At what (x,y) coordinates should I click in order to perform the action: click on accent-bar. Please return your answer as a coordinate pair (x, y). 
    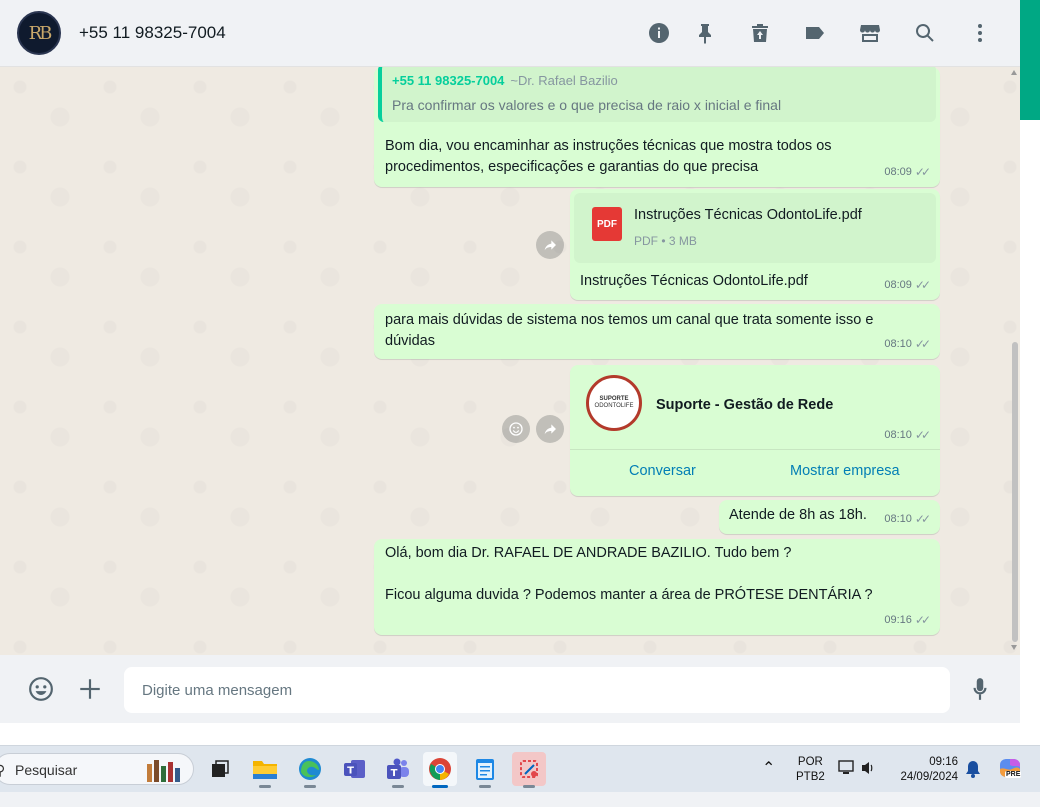
    Looking at the image, I should click on (1030, 60).